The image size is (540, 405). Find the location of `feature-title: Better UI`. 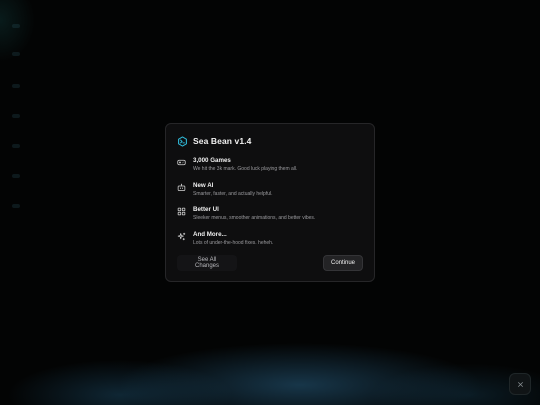

feature-title: Better UI is located at coordinates (206, 209).